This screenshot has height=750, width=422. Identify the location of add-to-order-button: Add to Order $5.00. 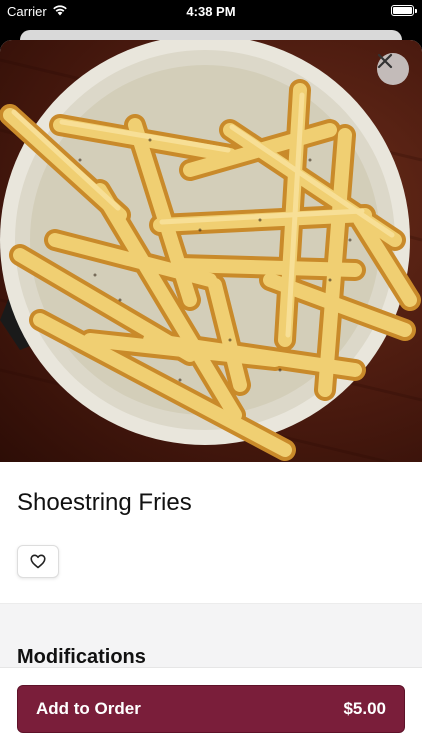
(211, 709).